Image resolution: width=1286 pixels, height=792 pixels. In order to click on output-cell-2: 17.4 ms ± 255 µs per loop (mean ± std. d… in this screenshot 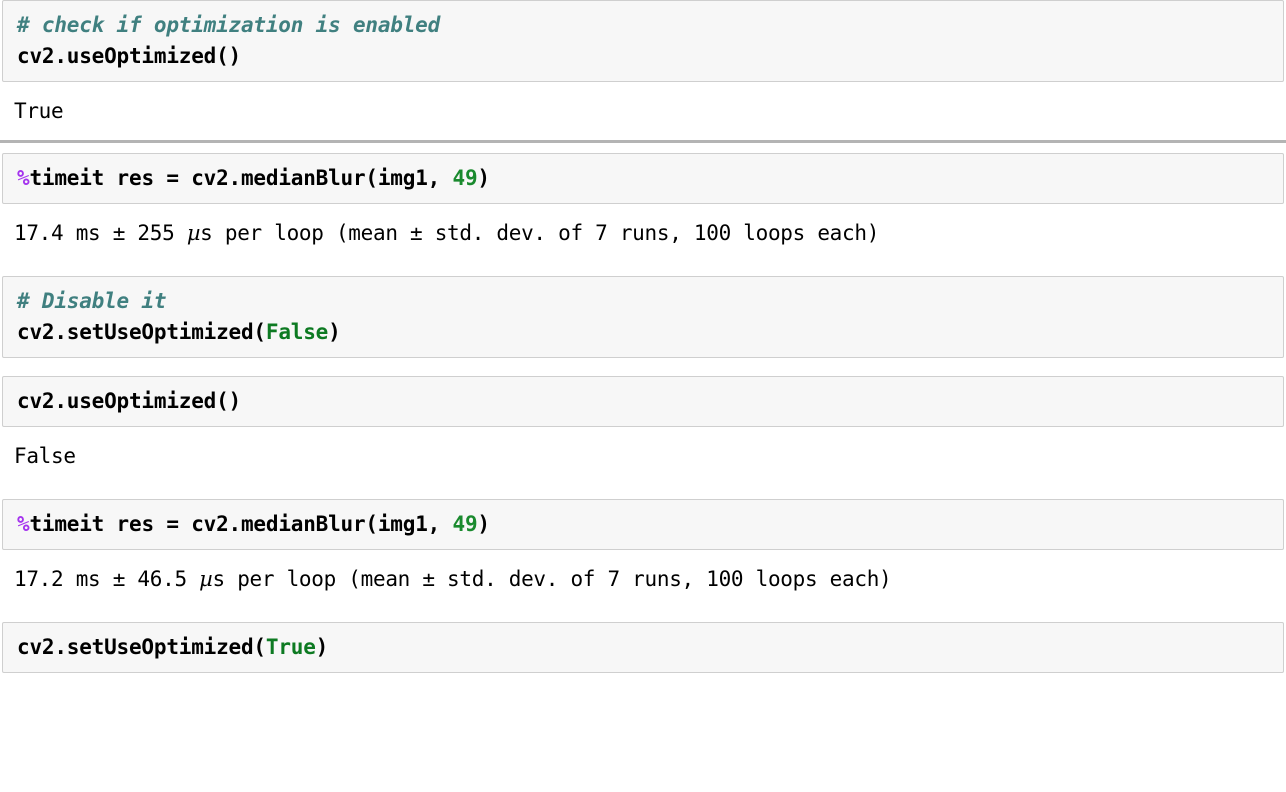, I will do `click(643, 233)`.